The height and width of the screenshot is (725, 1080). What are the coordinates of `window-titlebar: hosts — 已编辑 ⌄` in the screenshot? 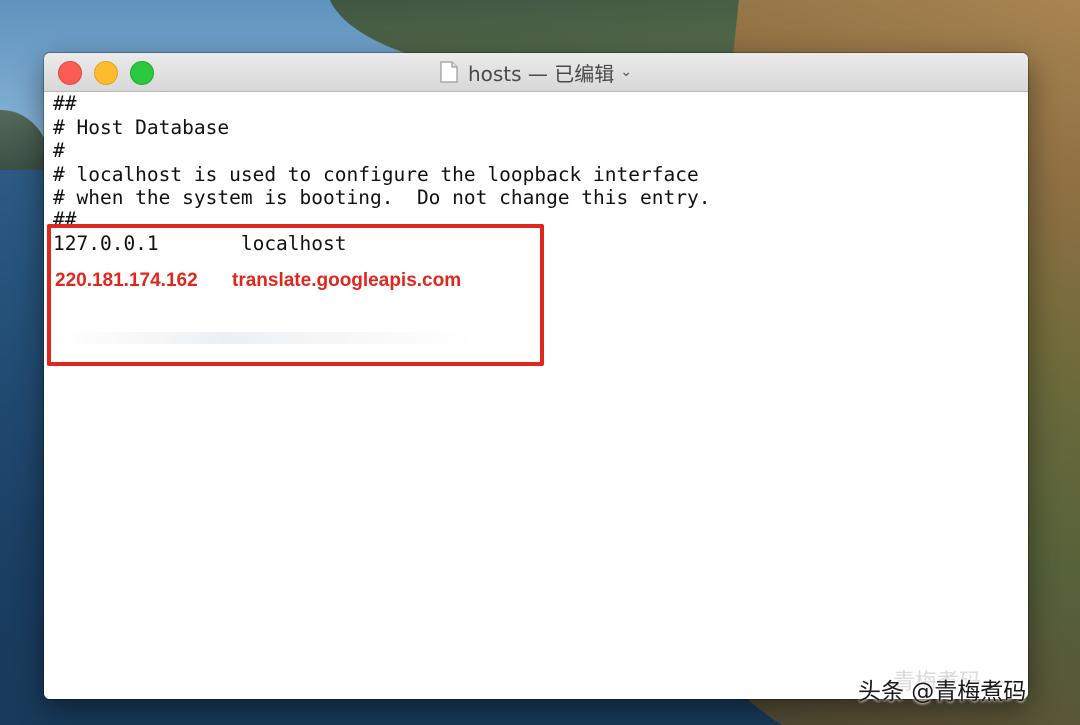 It's located at (536, 72).